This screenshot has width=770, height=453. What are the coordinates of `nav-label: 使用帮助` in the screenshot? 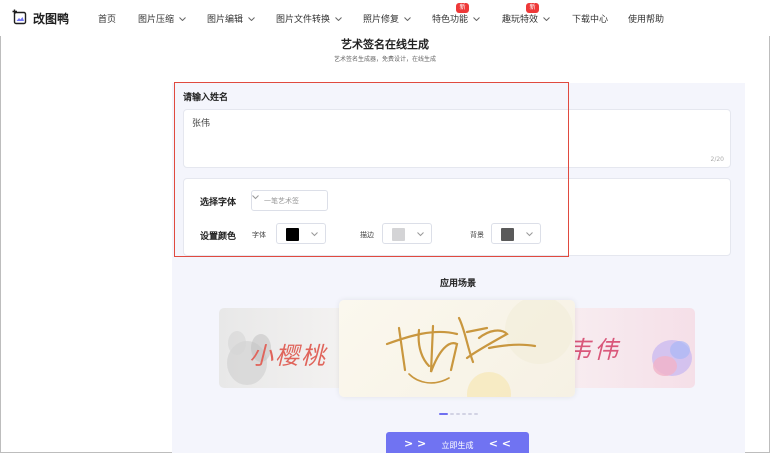 It's located at (646, 20).